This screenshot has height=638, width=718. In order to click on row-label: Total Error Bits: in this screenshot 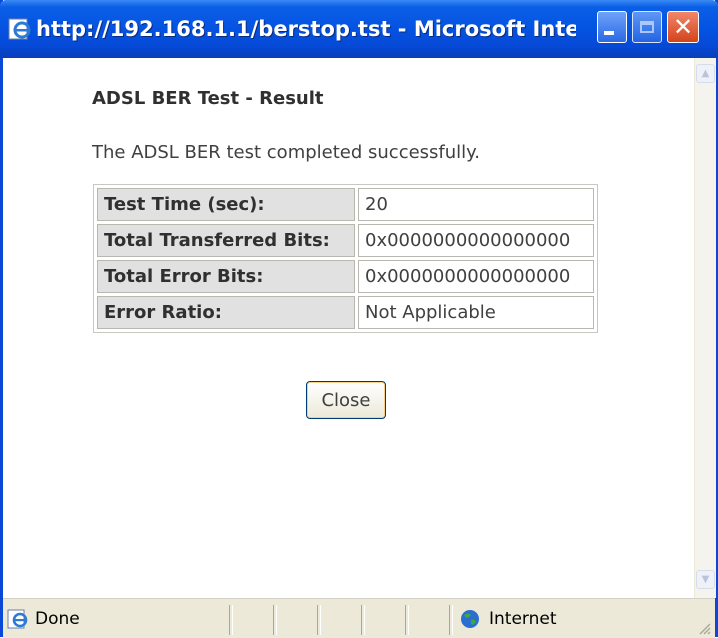, I will do `click(226, 276)`.